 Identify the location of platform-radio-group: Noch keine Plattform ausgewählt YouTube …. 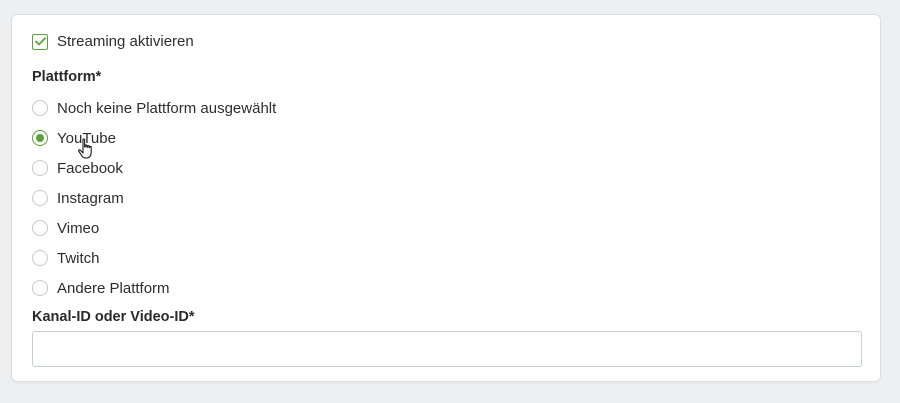
(154, 198).